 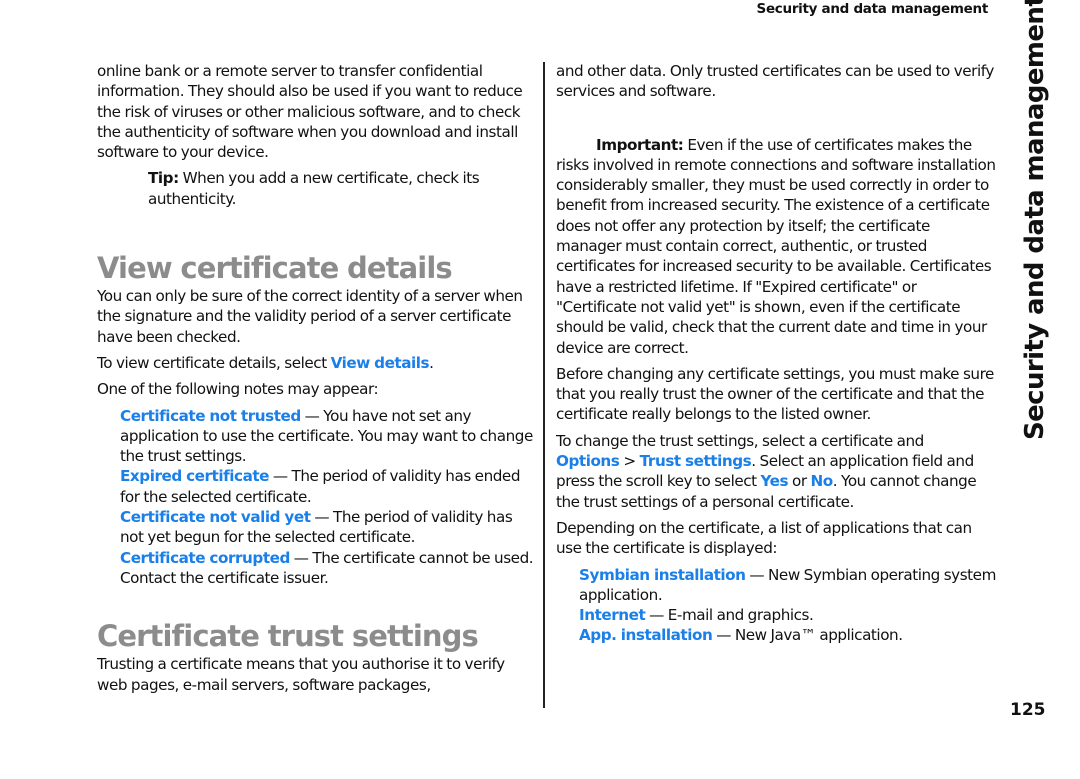 What do you see at coordinates (662, 575) in the screenshot?
I see `app-term-symbian-installation: Symbian installation` at bounding box center [662, 575].